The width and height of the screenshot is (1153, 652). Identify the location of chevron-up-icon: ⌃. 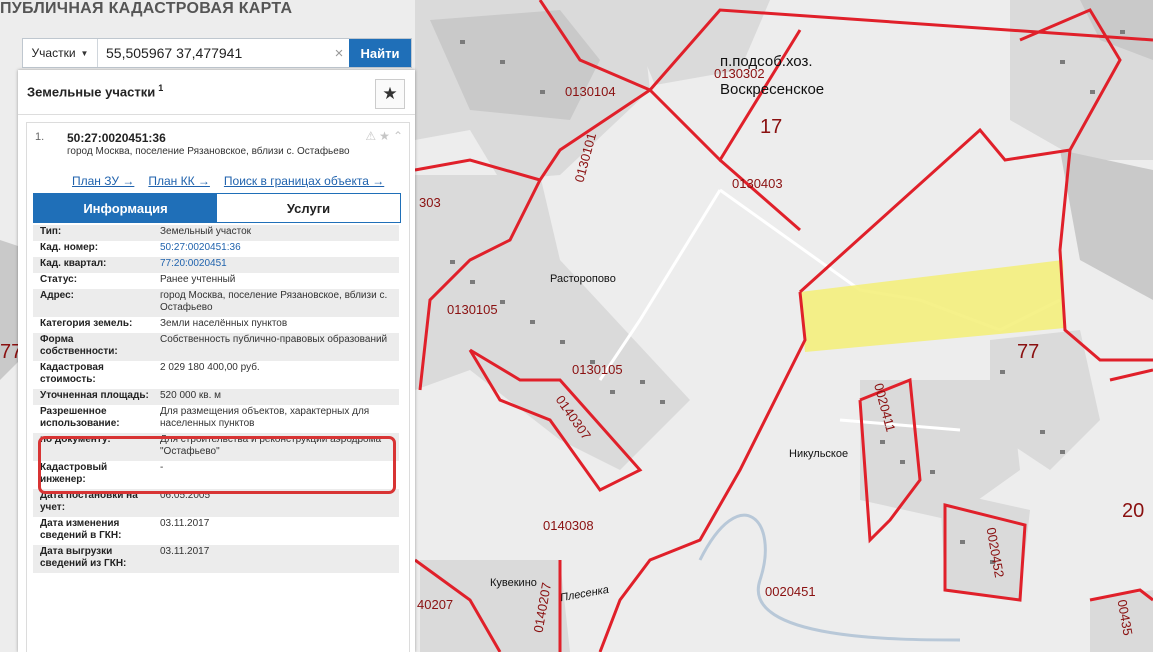
(398, 136).